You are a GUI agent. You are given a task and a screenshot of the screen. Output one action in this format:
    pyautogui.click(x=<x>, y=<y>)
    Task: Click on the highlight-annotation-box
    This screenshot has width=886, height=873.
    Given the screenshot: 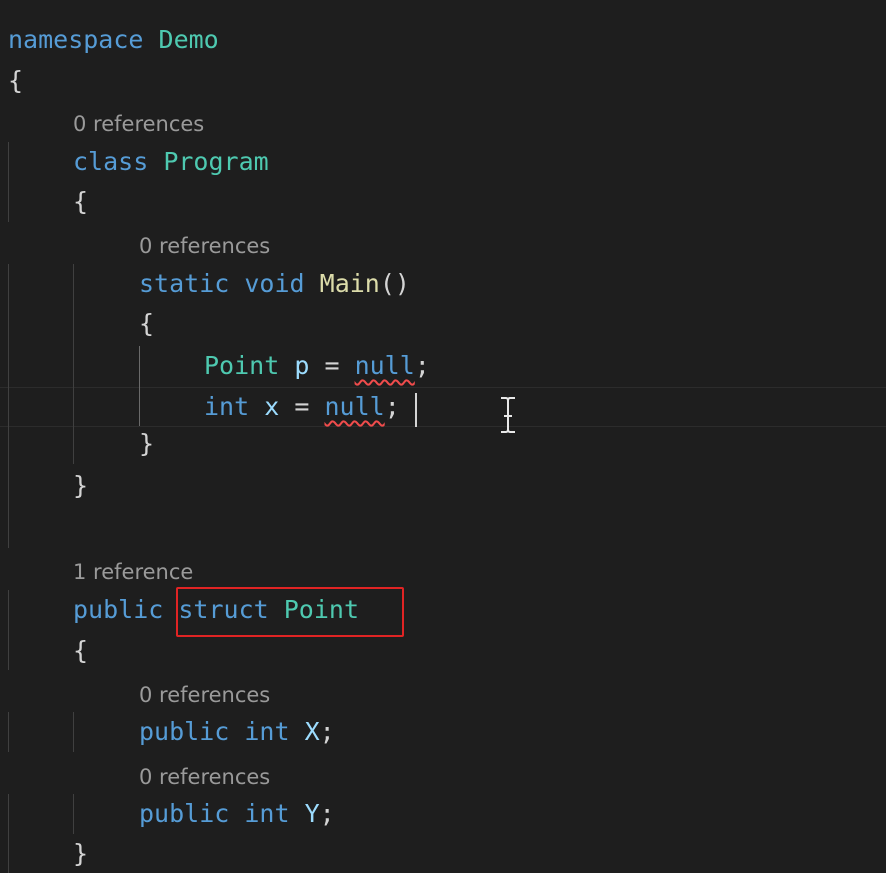 What is the action you would take?
    pyautogui.click(x=290, y=612)
    